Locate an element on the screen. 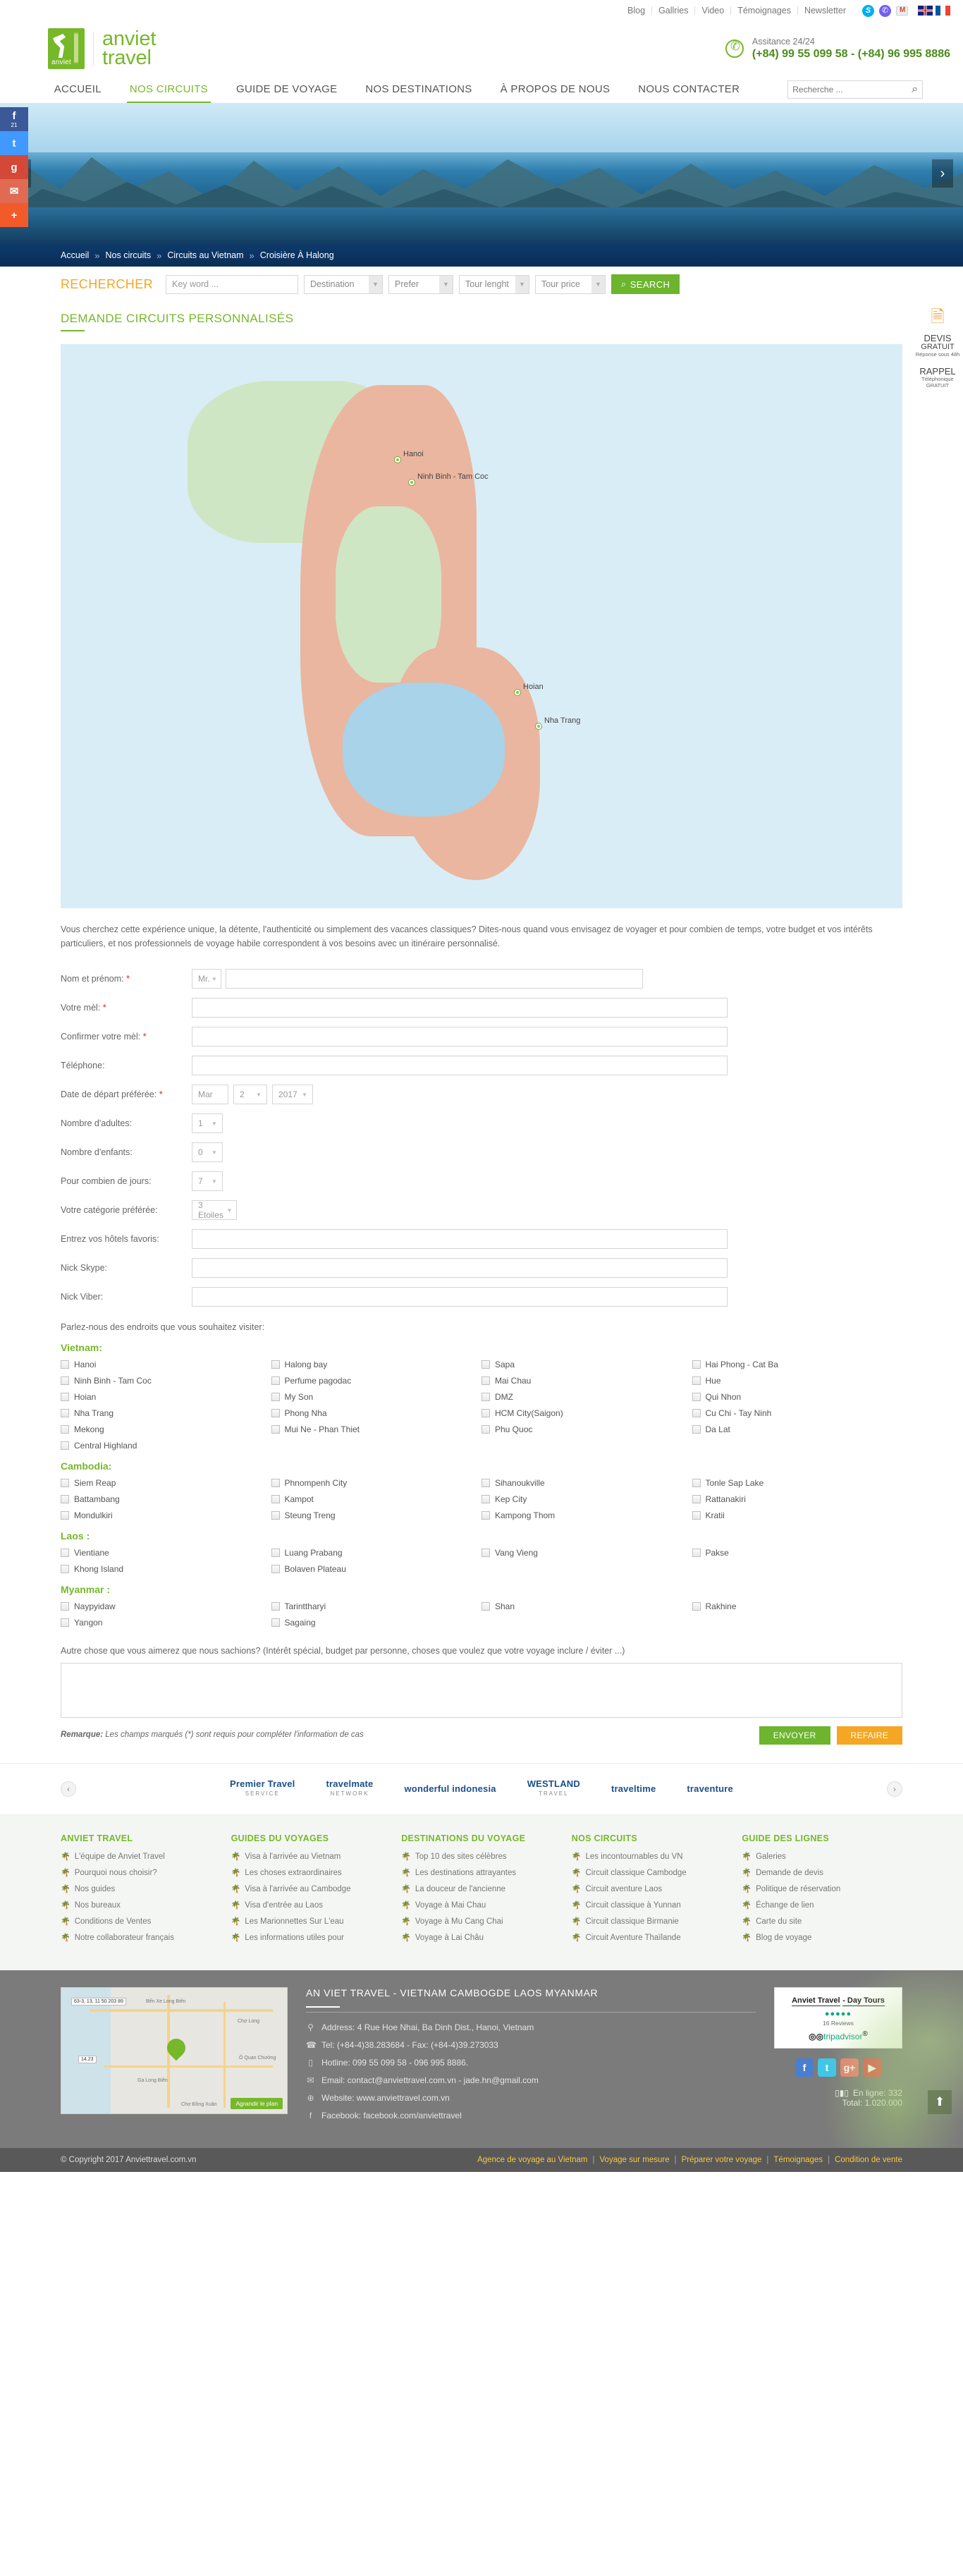 The image size is (963, 2576). destination-checkbox-sihanoukville: Sihanoukville is located at coordinates (587, 1483).